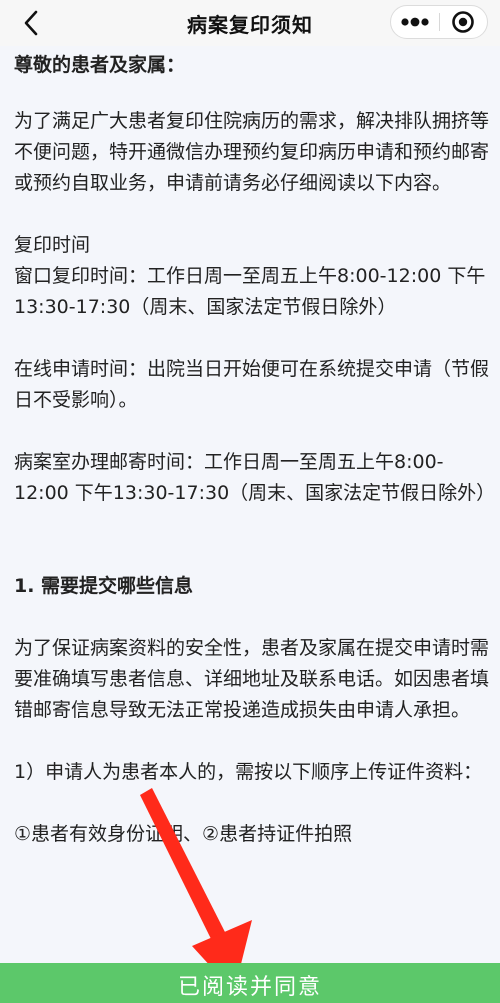 The height and width of the screenshot is (1003, 500). I want to click on navigation-bar: 病案复印须知, so click(250, 23).